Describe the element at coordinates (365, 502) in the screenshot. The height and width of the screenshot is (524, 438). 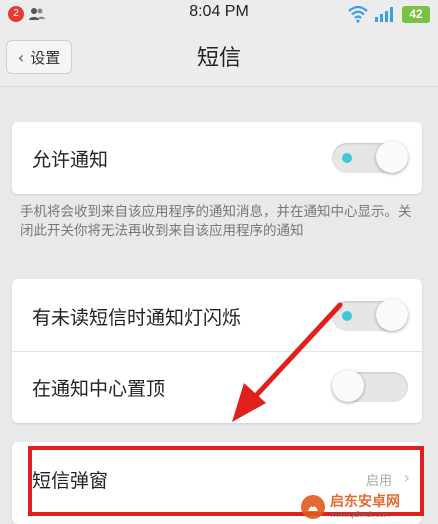
I see `watermark-main: 启东安卓网` at that location.